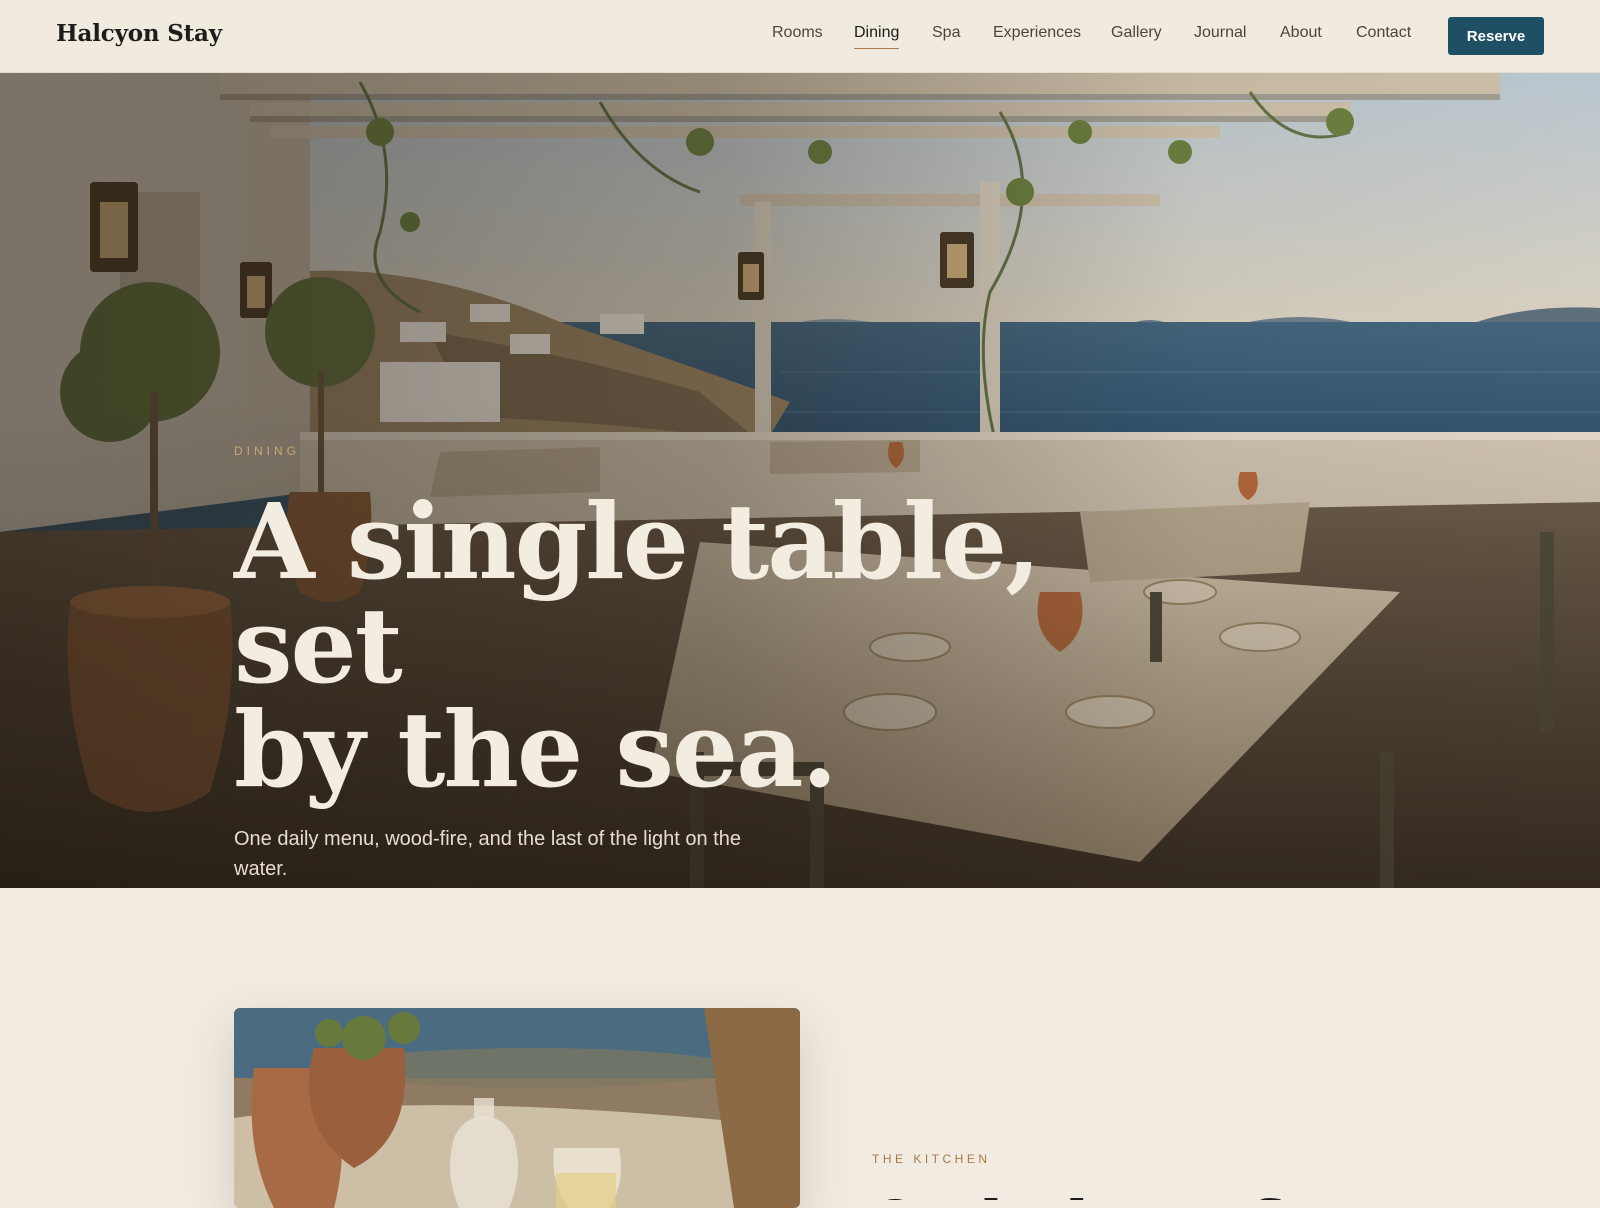 The width and height of the screenshot is (1600, 1208). I want to click on hero-title: A single table, set by the sea., so click(684, 646).